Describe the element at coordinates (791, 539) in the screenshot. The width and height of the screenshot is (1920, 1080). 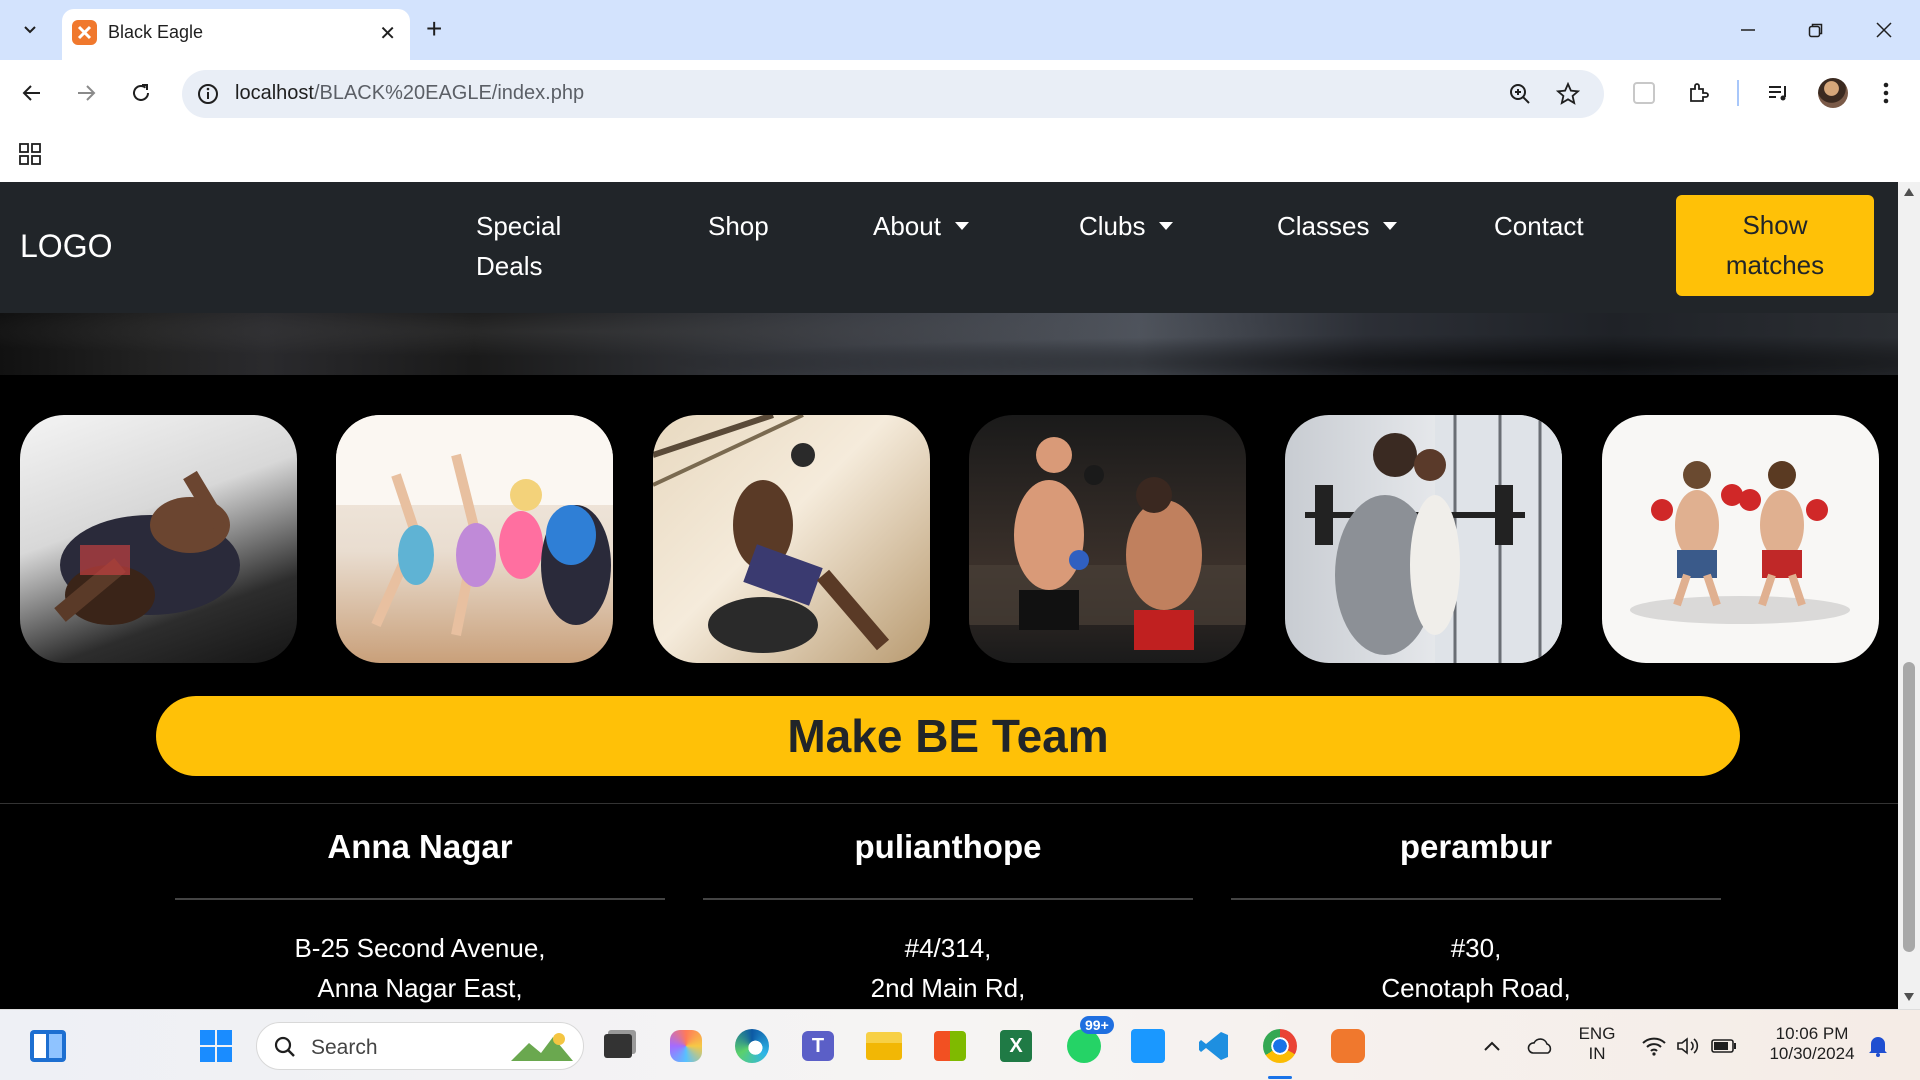
I see `gallery-image-knockdown` at that location.